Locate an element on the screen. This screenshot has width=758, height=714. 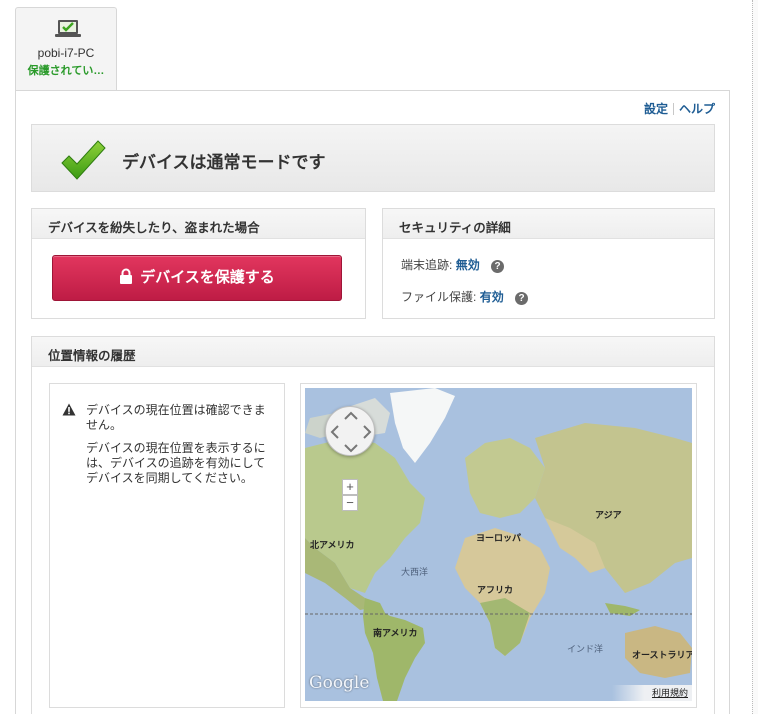
google-logo: Google is located at coordinates (339, 683).